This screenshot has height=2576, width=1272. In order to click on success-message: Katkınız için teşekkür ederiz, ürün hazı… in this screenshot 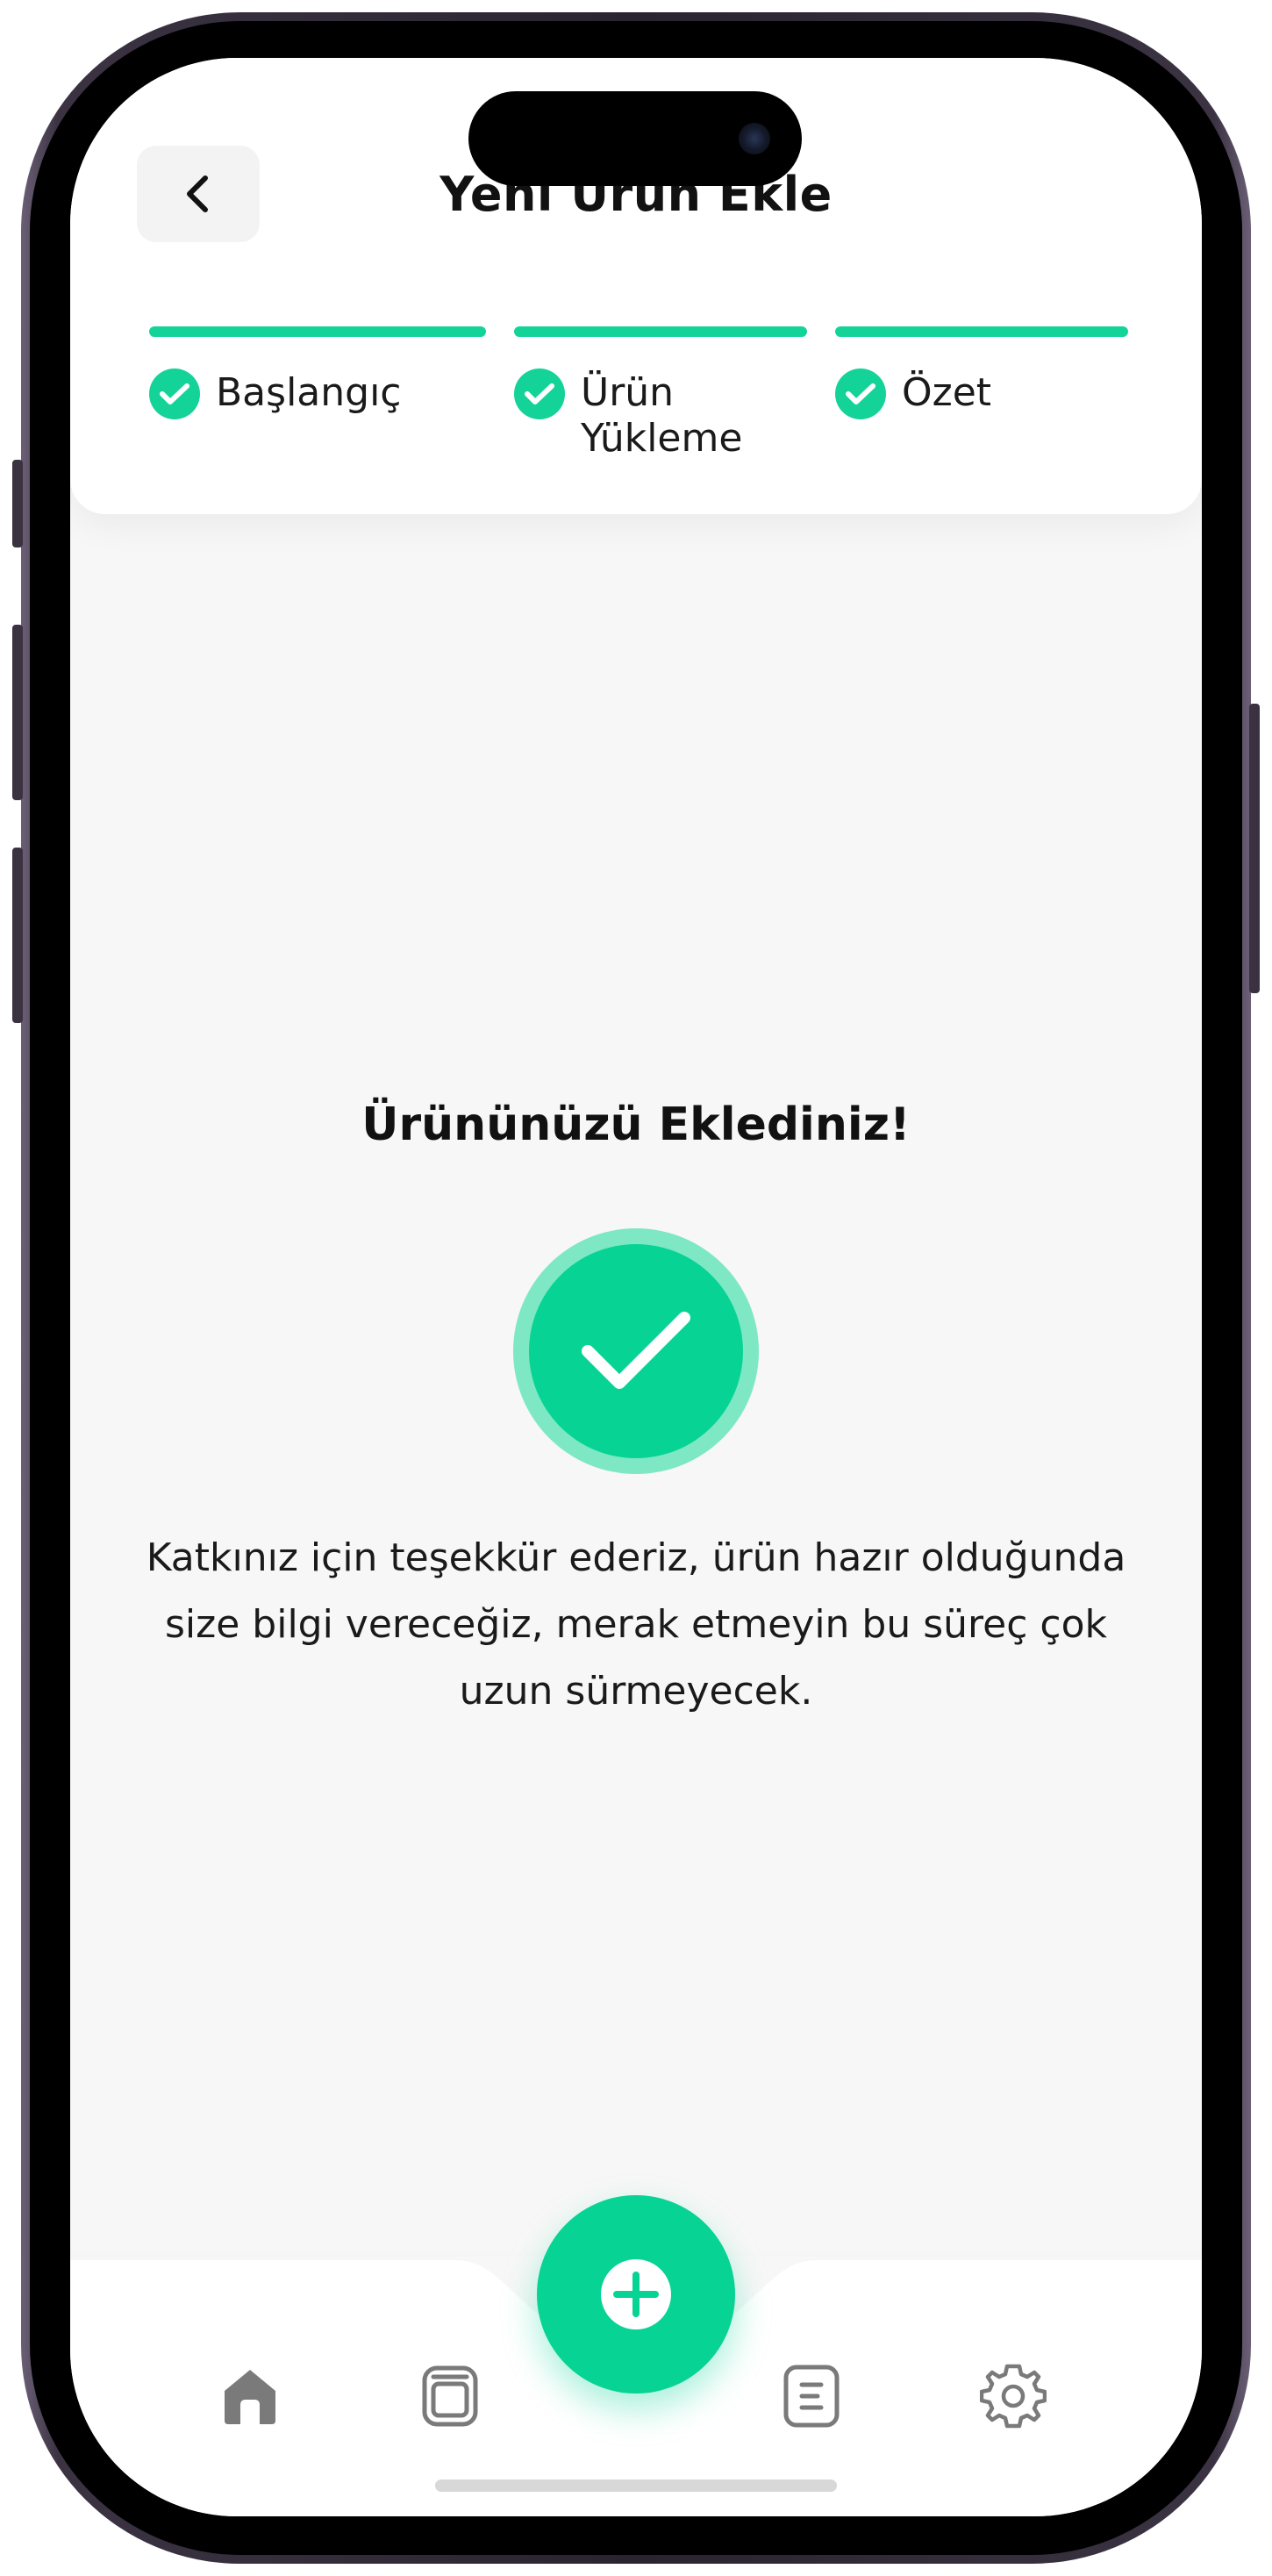, I will do `click(636, 1624)`.